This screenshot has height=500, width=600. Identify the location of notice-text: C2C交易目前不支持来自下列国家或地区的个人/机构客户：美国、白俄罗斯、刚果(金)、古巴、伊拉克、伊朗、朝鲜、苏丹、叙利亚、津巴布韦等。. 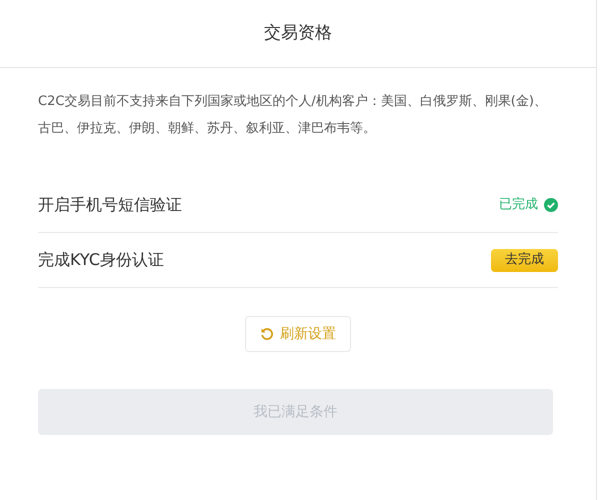
(293, 115).